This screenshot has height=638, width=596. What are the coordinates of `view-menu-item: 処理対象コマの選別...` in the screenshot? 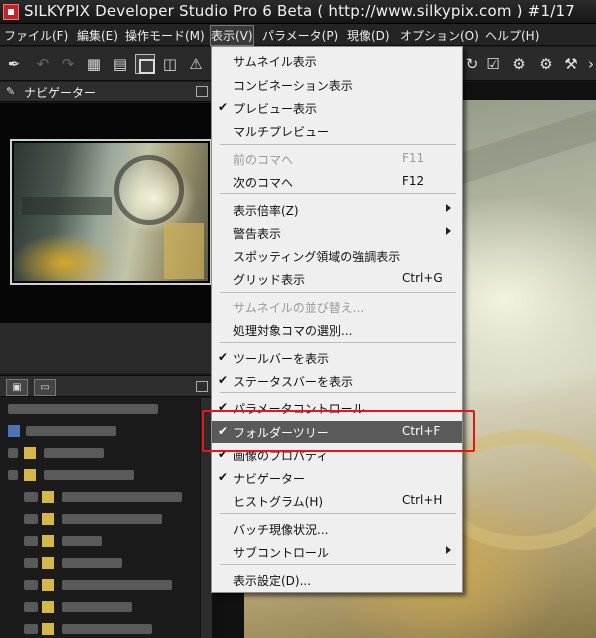 It's located at (337, 330).